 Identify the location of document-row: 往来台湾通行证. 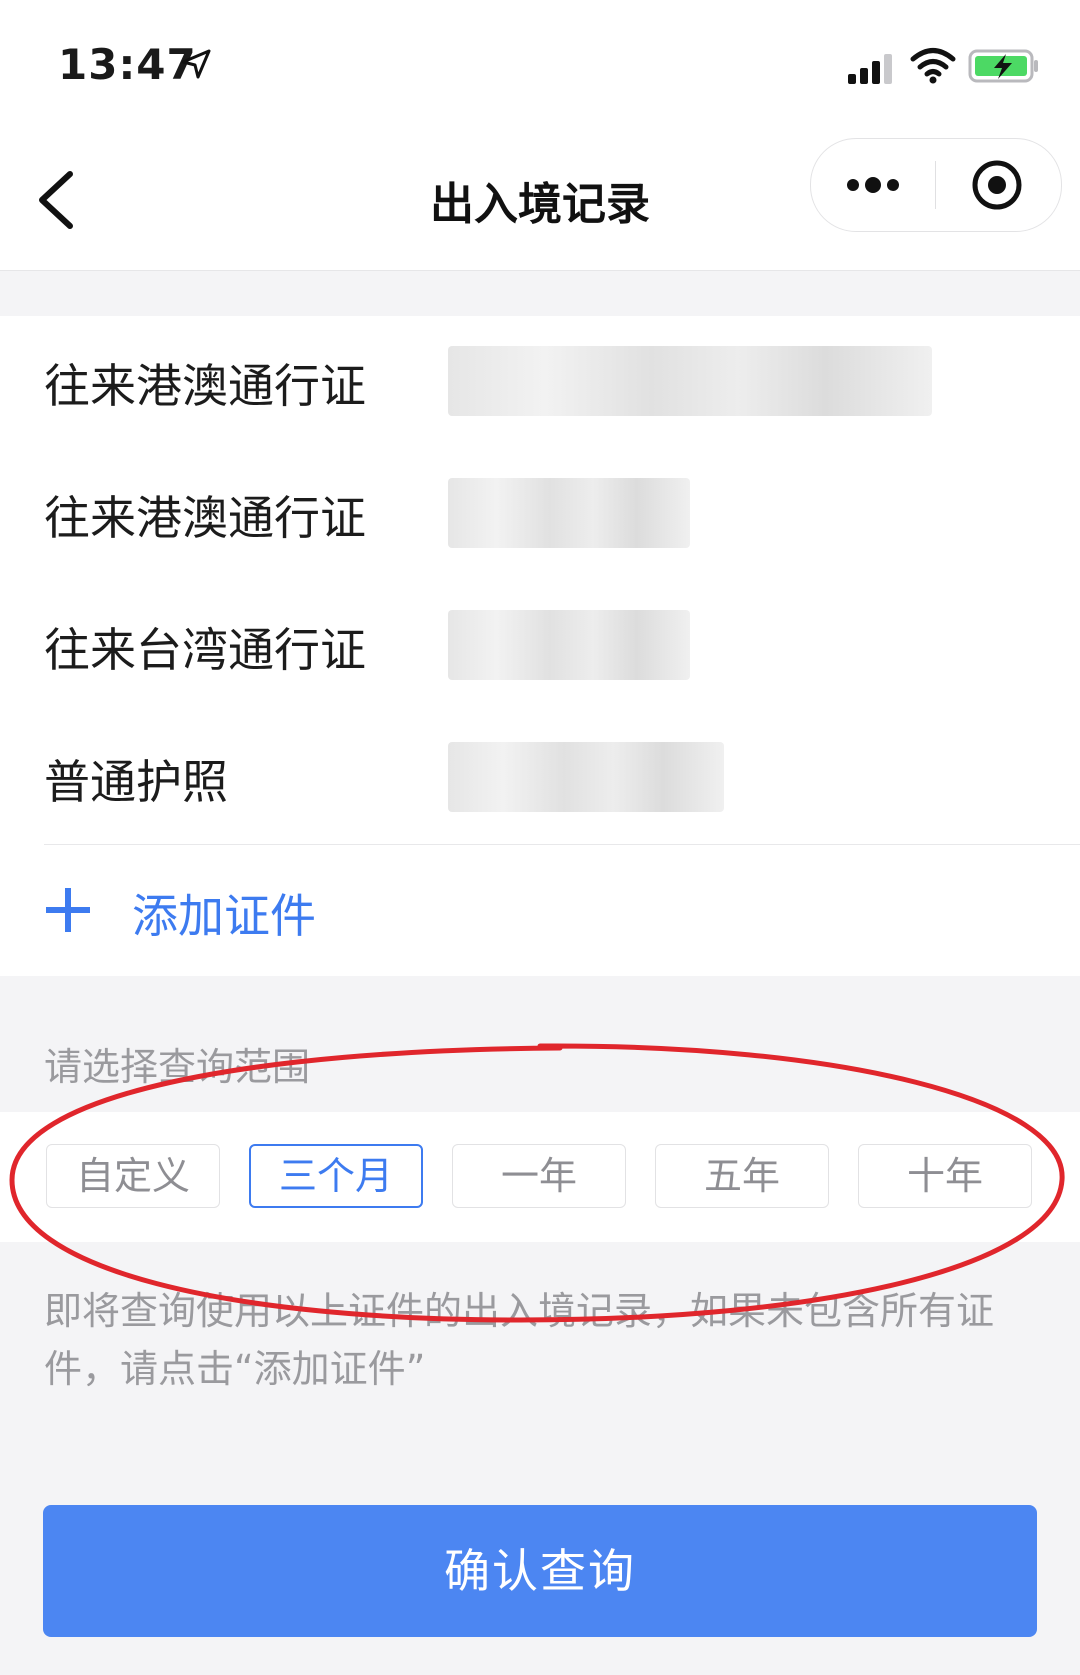
(540, 646).